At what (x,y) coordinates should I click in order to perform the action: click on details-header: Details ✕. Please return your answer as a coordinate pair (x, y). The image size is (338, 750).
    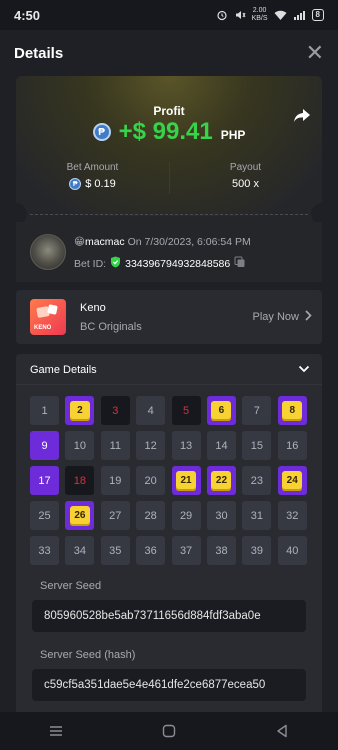
    Looking at the image, I should click on (169, 53).